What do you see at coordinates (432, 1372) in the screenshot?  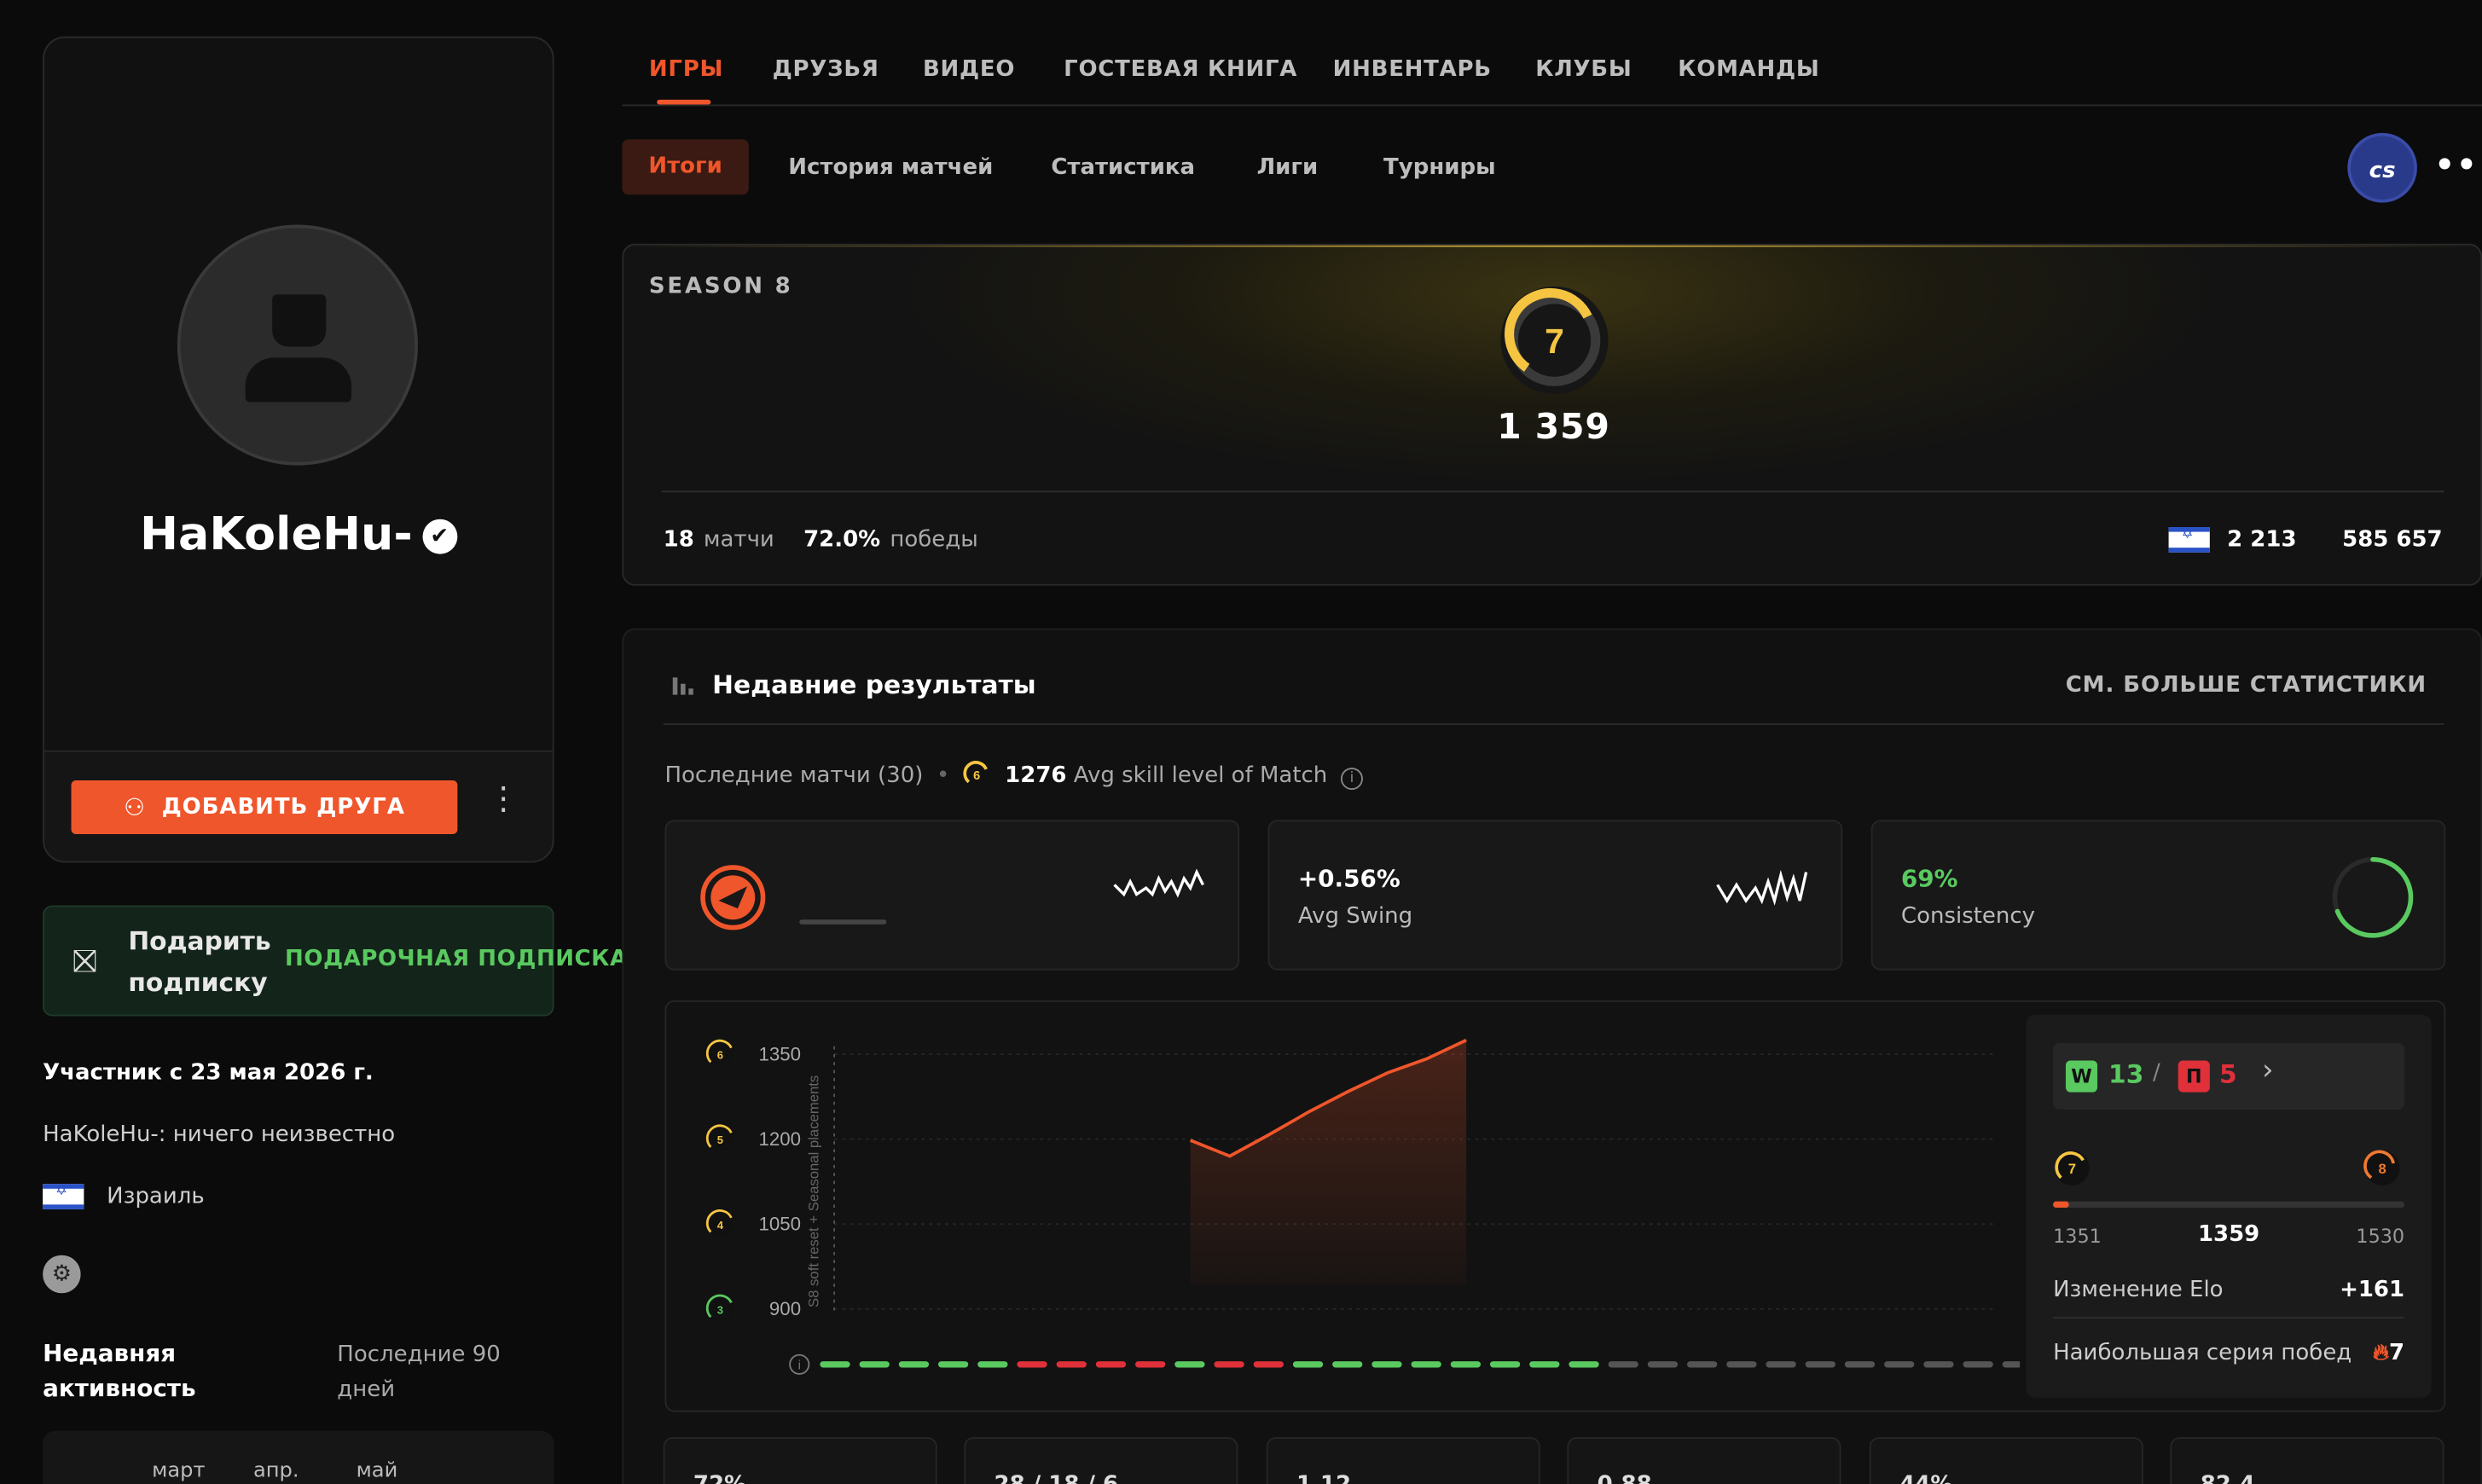 I see `activity-period: Последние 90 дней` at bounding box center [432, 1372].